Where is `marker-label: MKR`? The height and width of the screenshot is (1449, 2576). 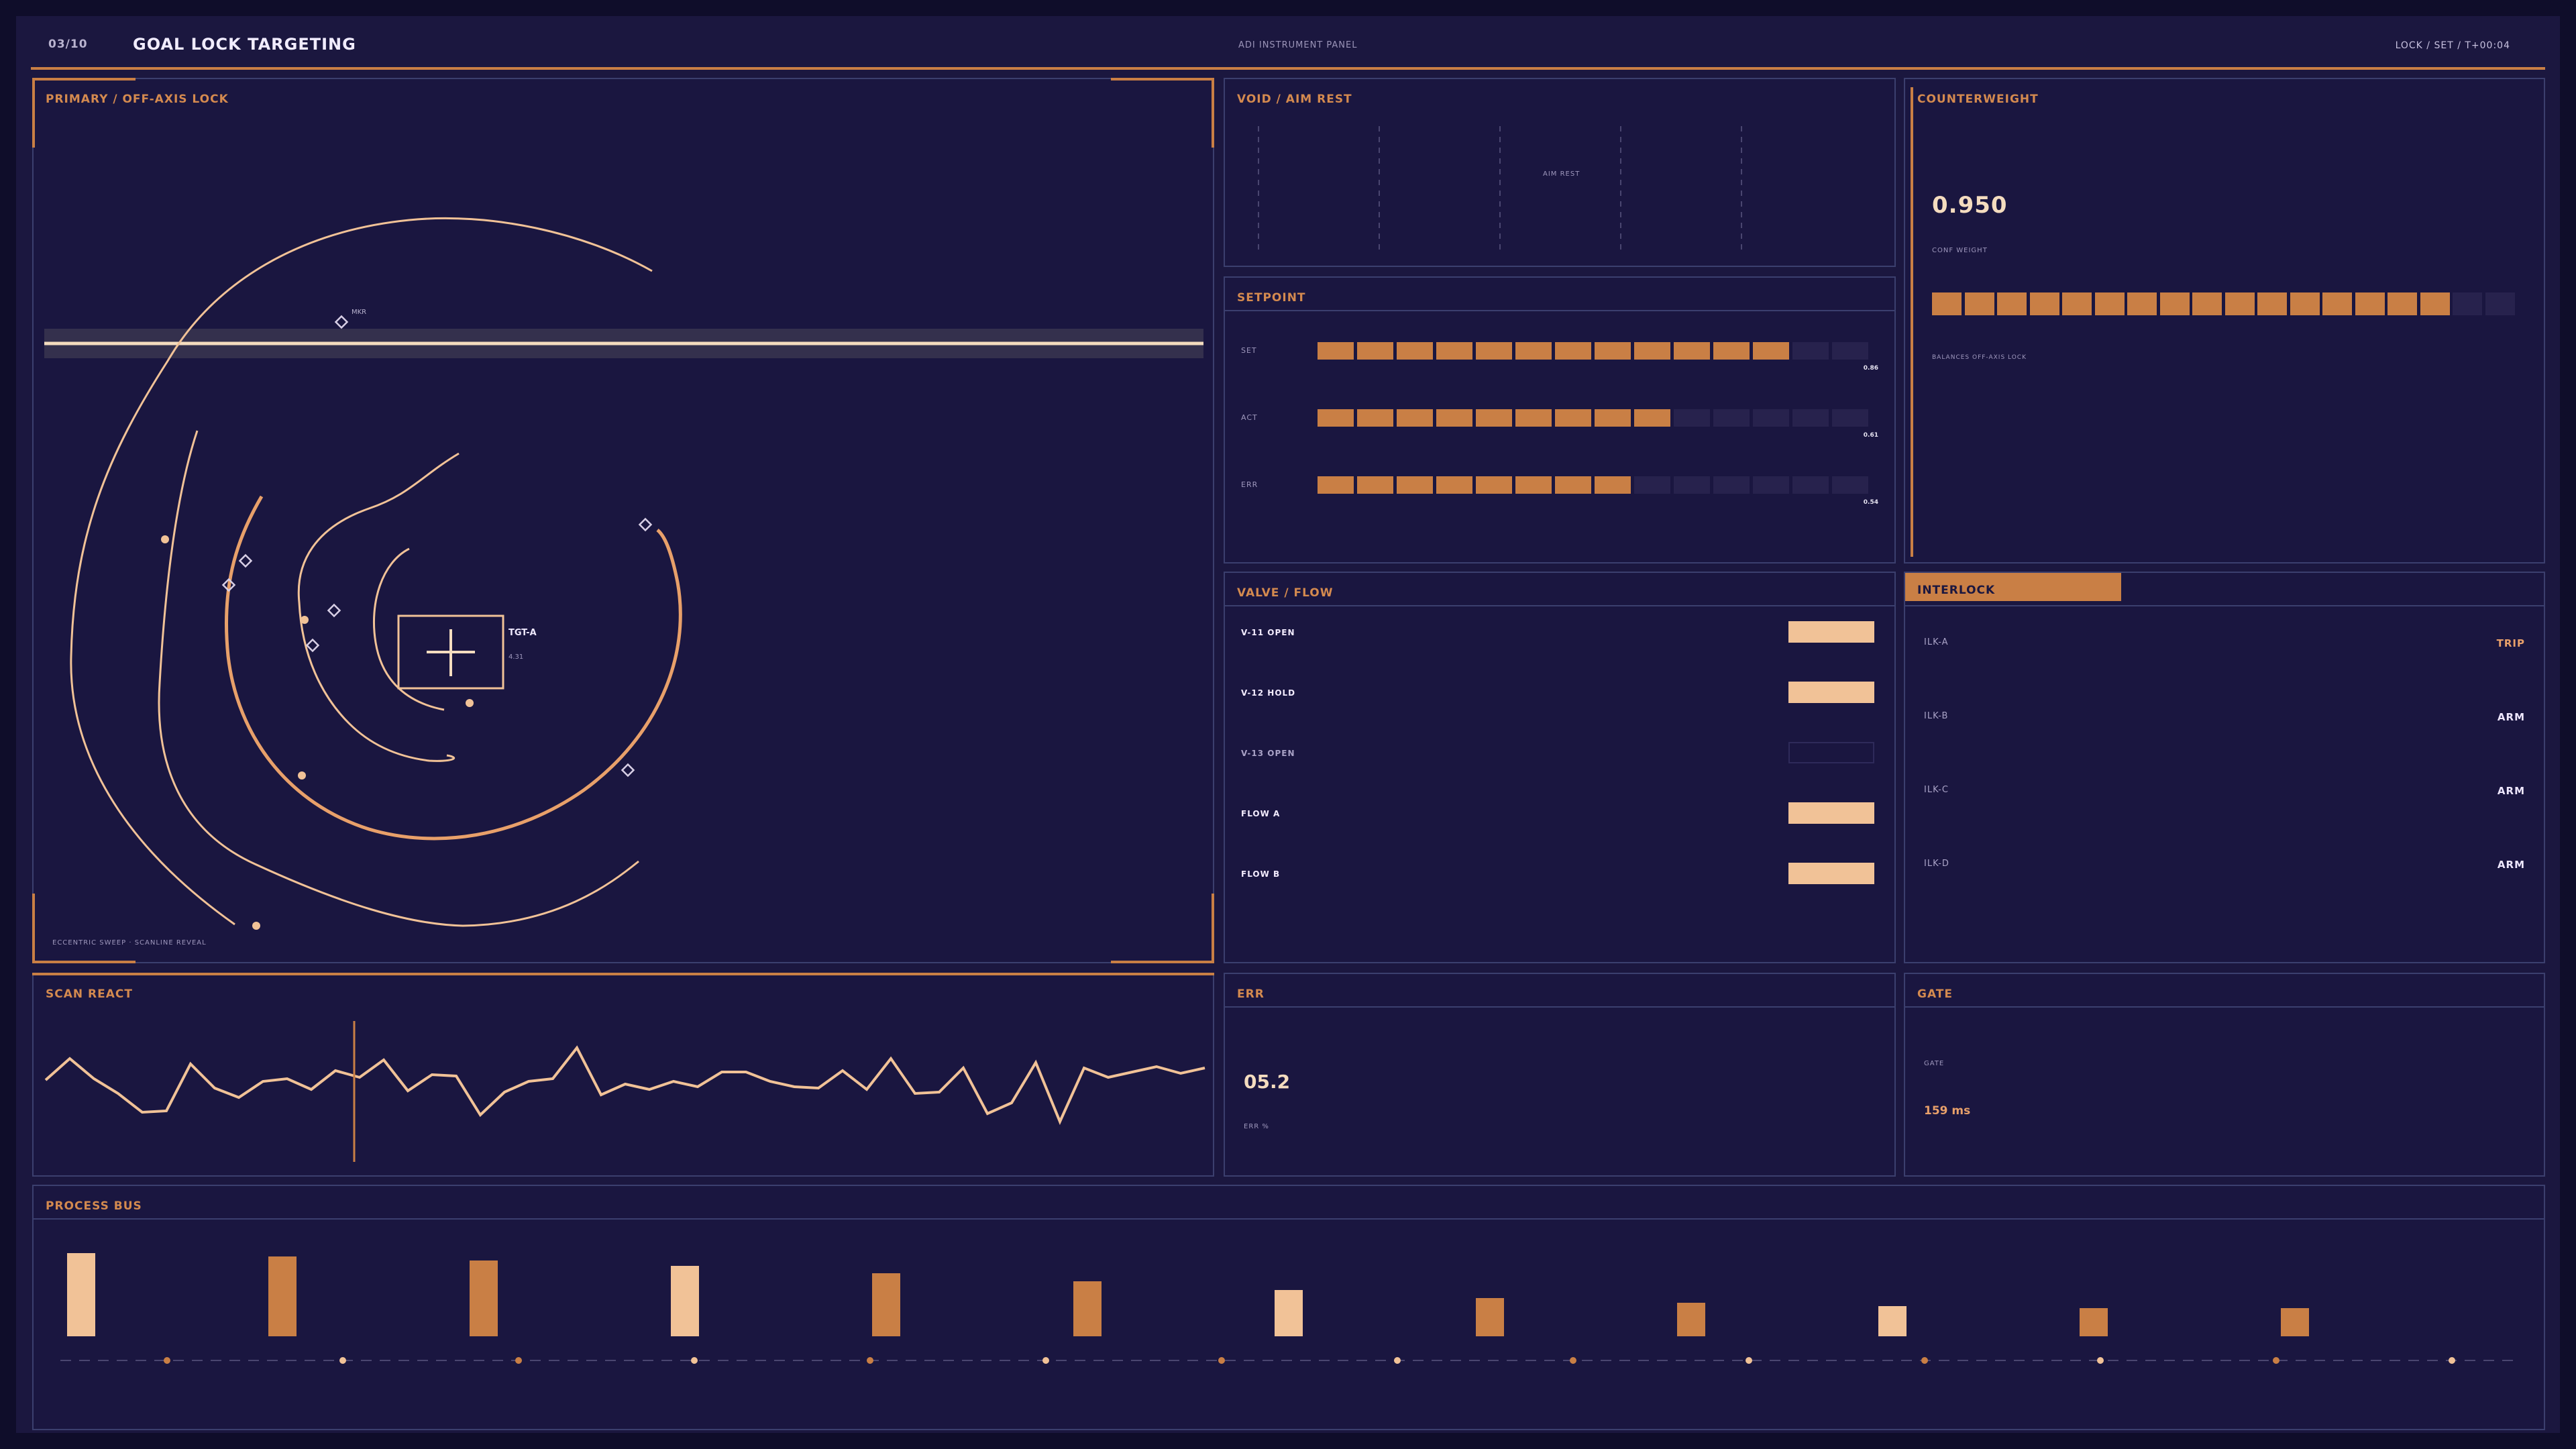
marker-label: MKR is located at coordinates (359, 312).